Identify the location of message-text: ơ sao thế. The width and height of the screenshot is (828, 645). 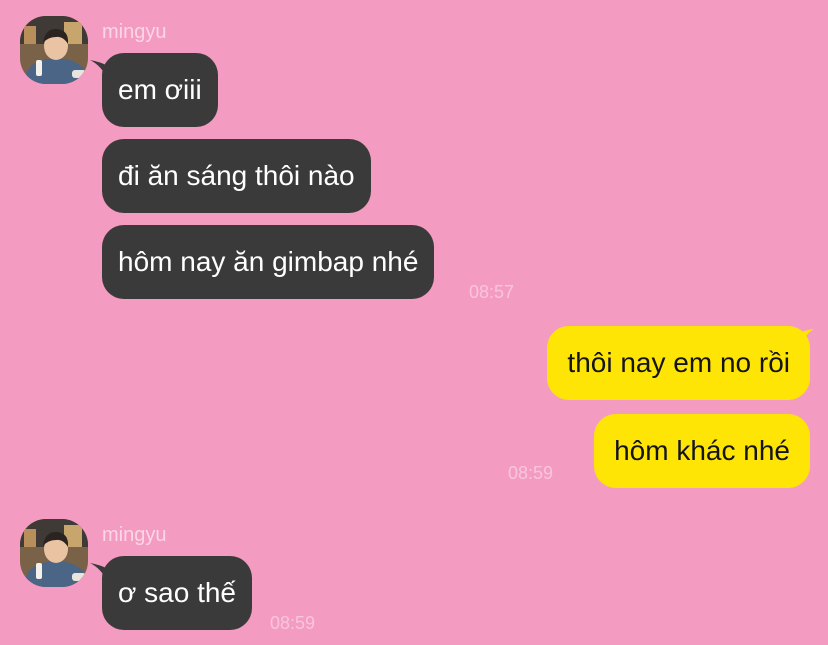
(177, 592).